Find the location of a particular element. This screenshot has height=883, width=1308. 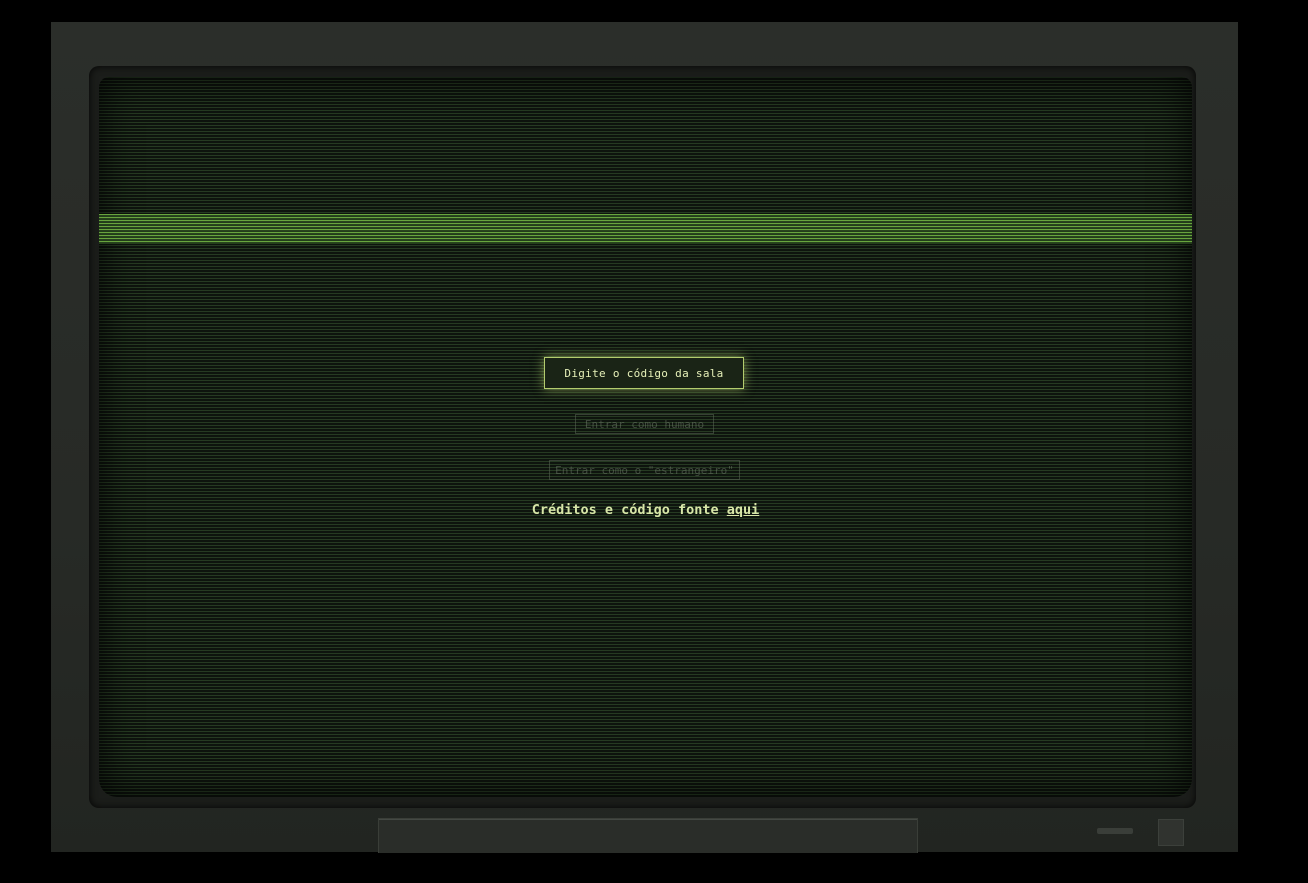

credits-text: Créditos e código fonte is located at coordinates (629, 510).